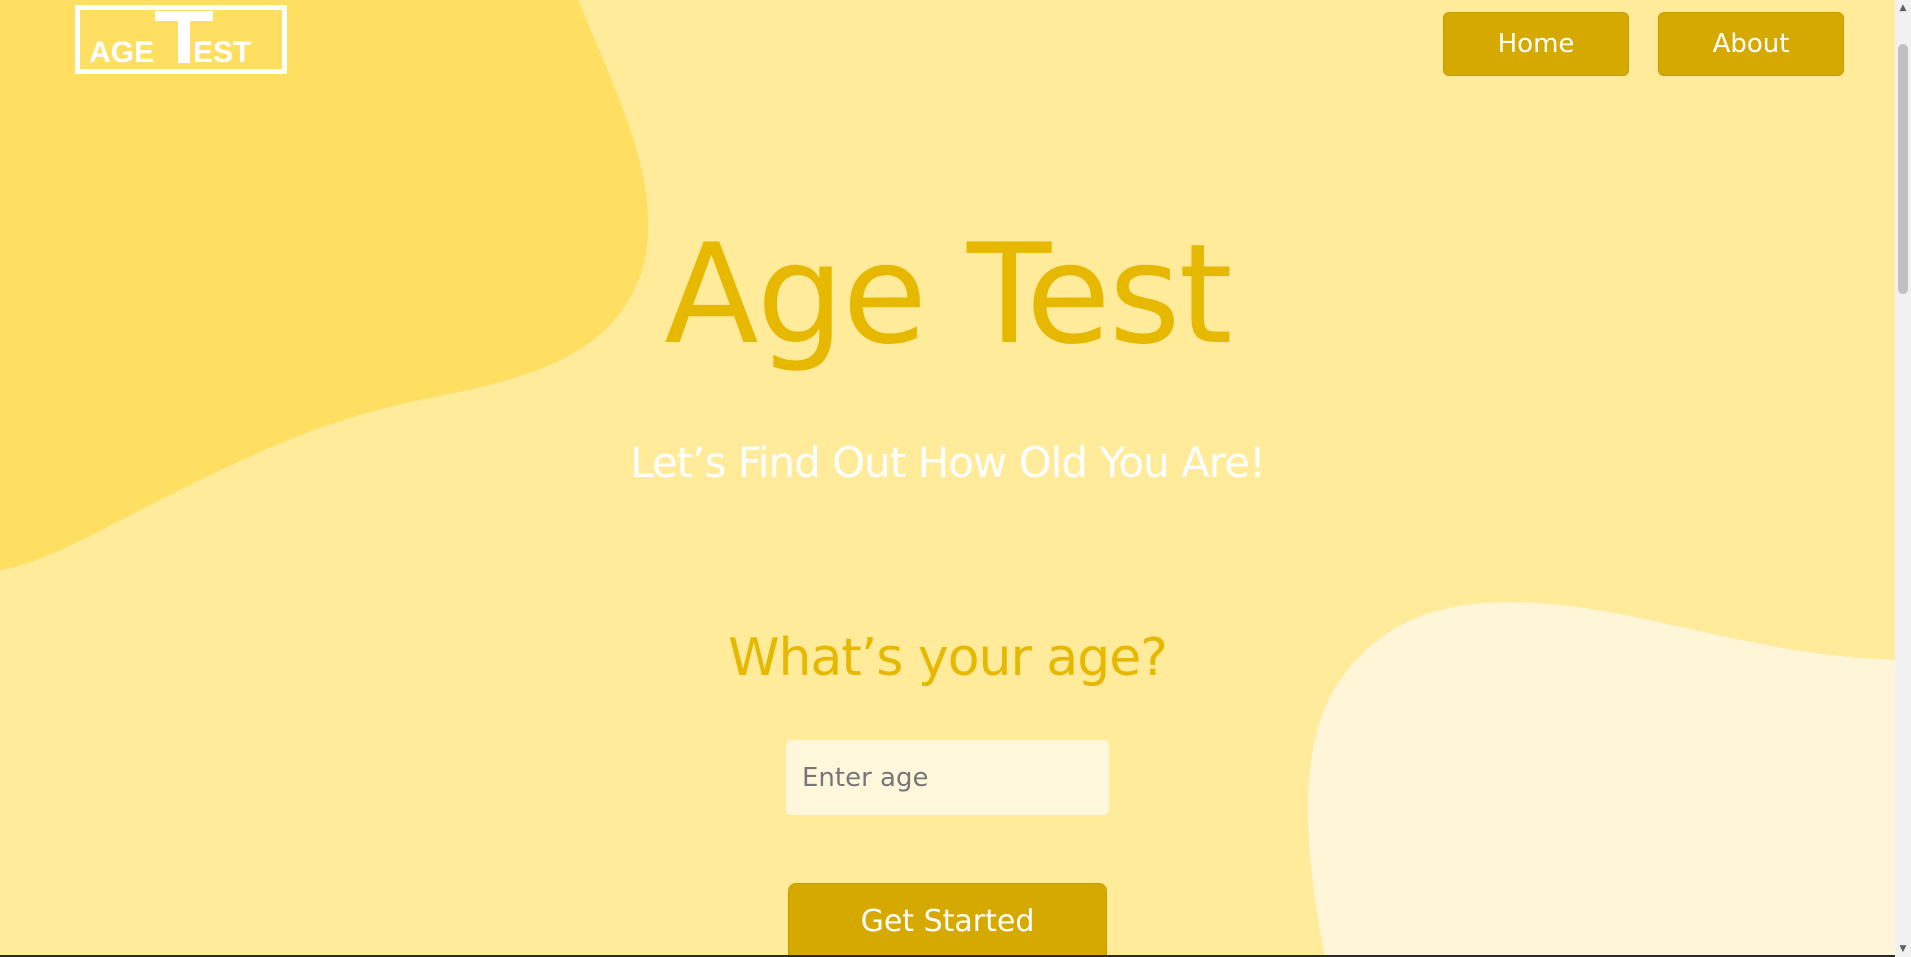 This screenshot has width=1911, height=957. I want to click on nav-home-button: Home, so click(1536, 44).